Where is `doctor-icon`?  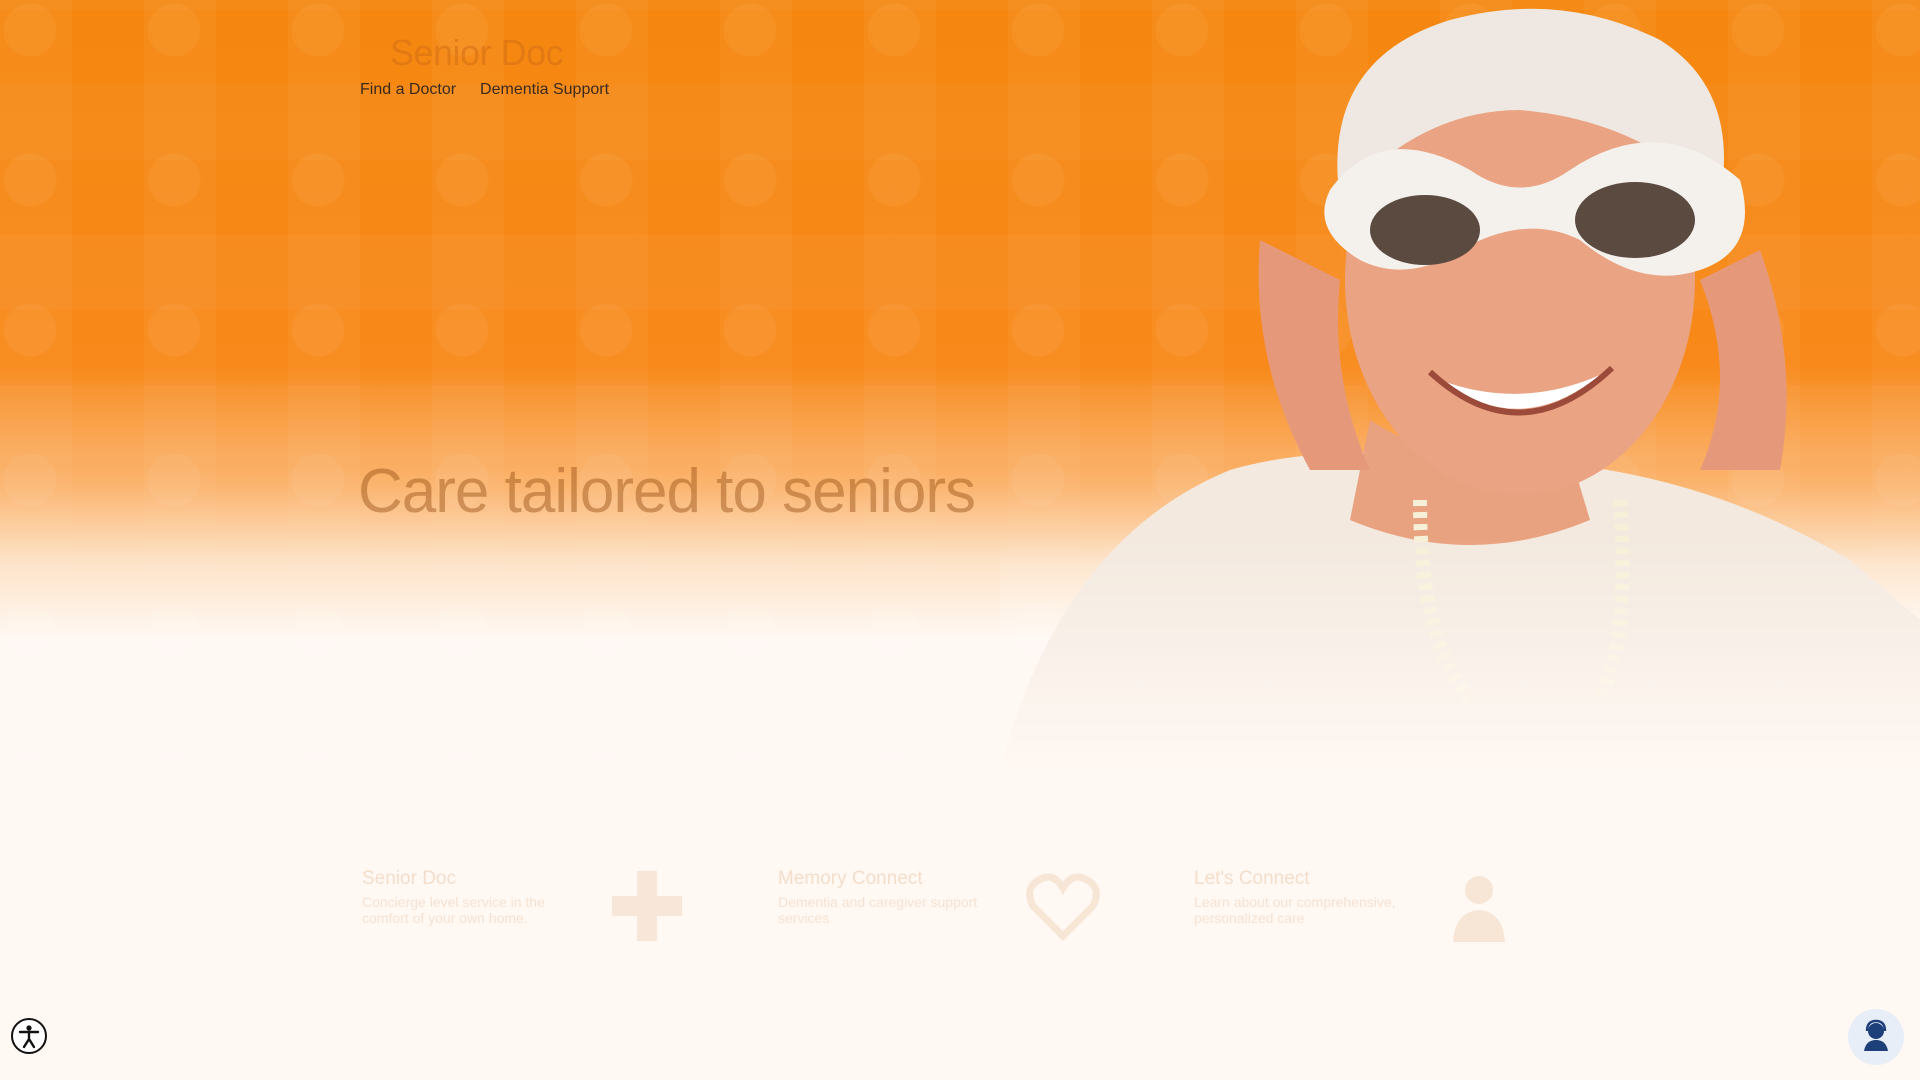
doctor-icon is located at coordinates (1479, 909).